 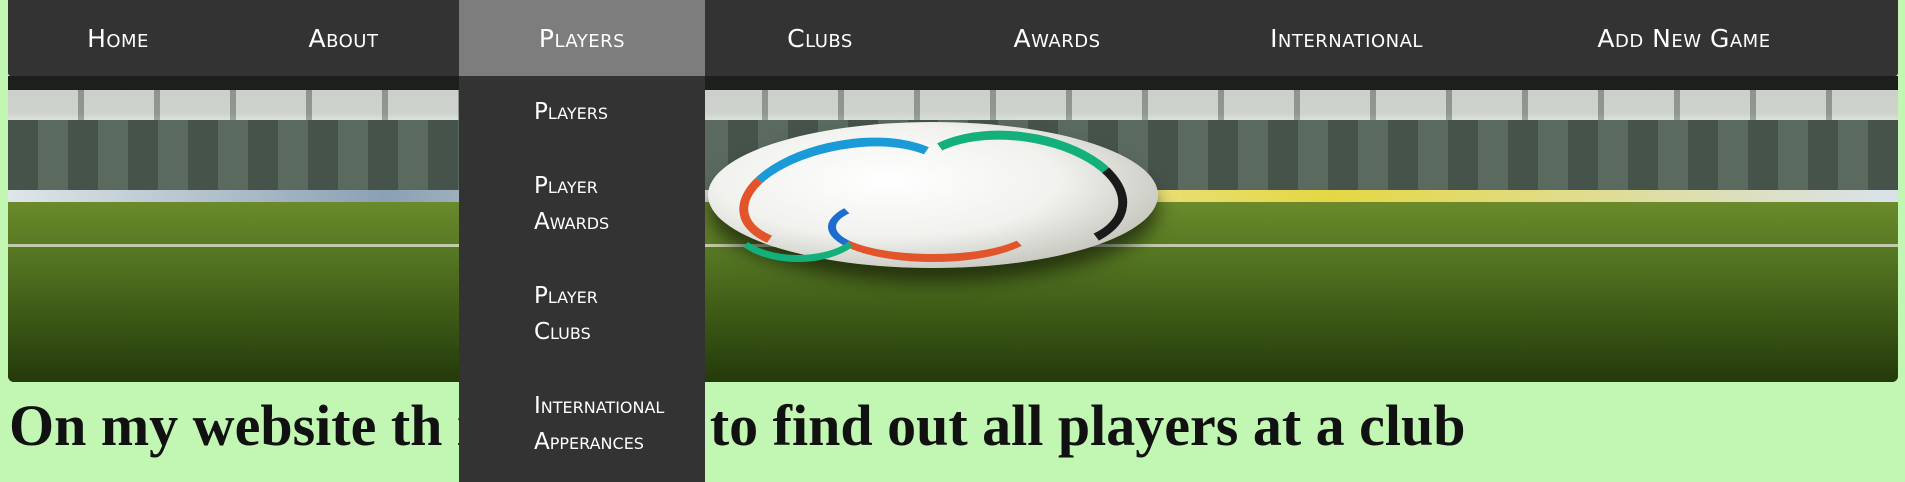 What do you see at coordinates (1346, 38) in the screenshot?
I see `nav-international-link: International` at bounding box center [1346, 38].